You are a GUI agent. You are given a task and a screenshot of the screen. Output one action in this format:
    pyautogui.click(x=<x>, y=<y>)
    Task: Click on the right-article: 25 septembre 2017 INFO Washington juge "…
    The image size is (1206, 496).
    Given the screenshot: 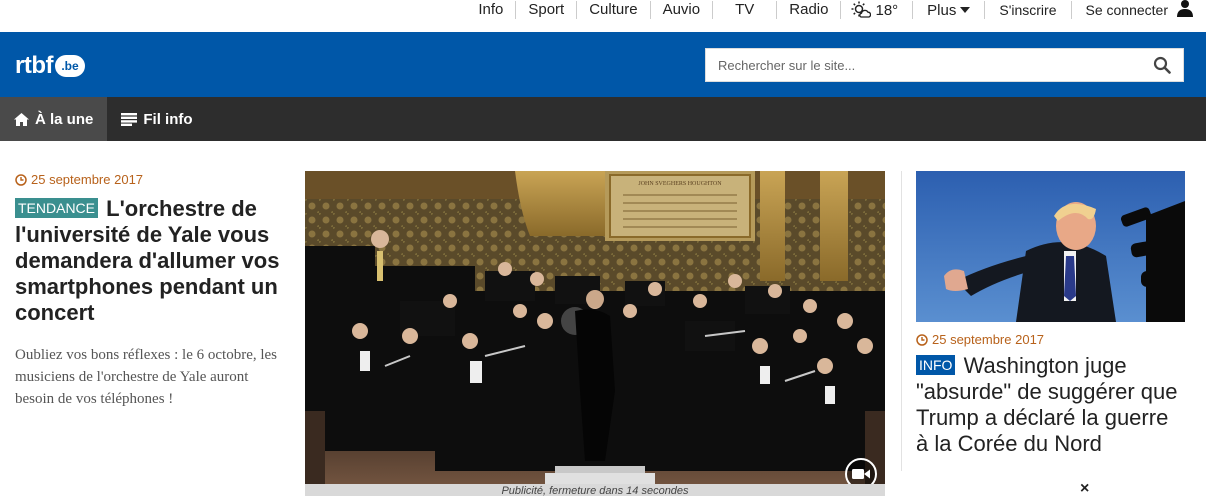 What is the action you would take?
    pyautogui.click(x=1051, y=314)
    